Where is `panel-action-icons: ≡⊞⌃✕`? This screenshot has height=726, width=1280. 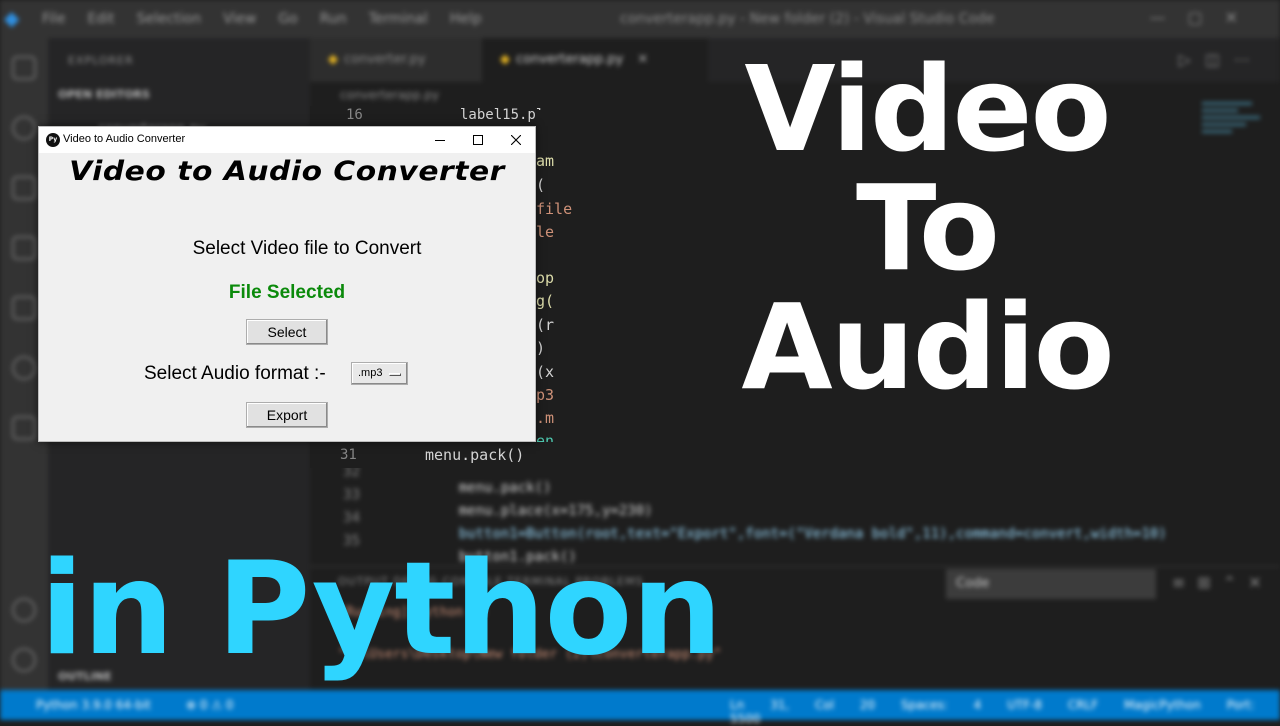
panel-action-icons: ≡⊞⌃✕ is located at coordinates (1223, 582).